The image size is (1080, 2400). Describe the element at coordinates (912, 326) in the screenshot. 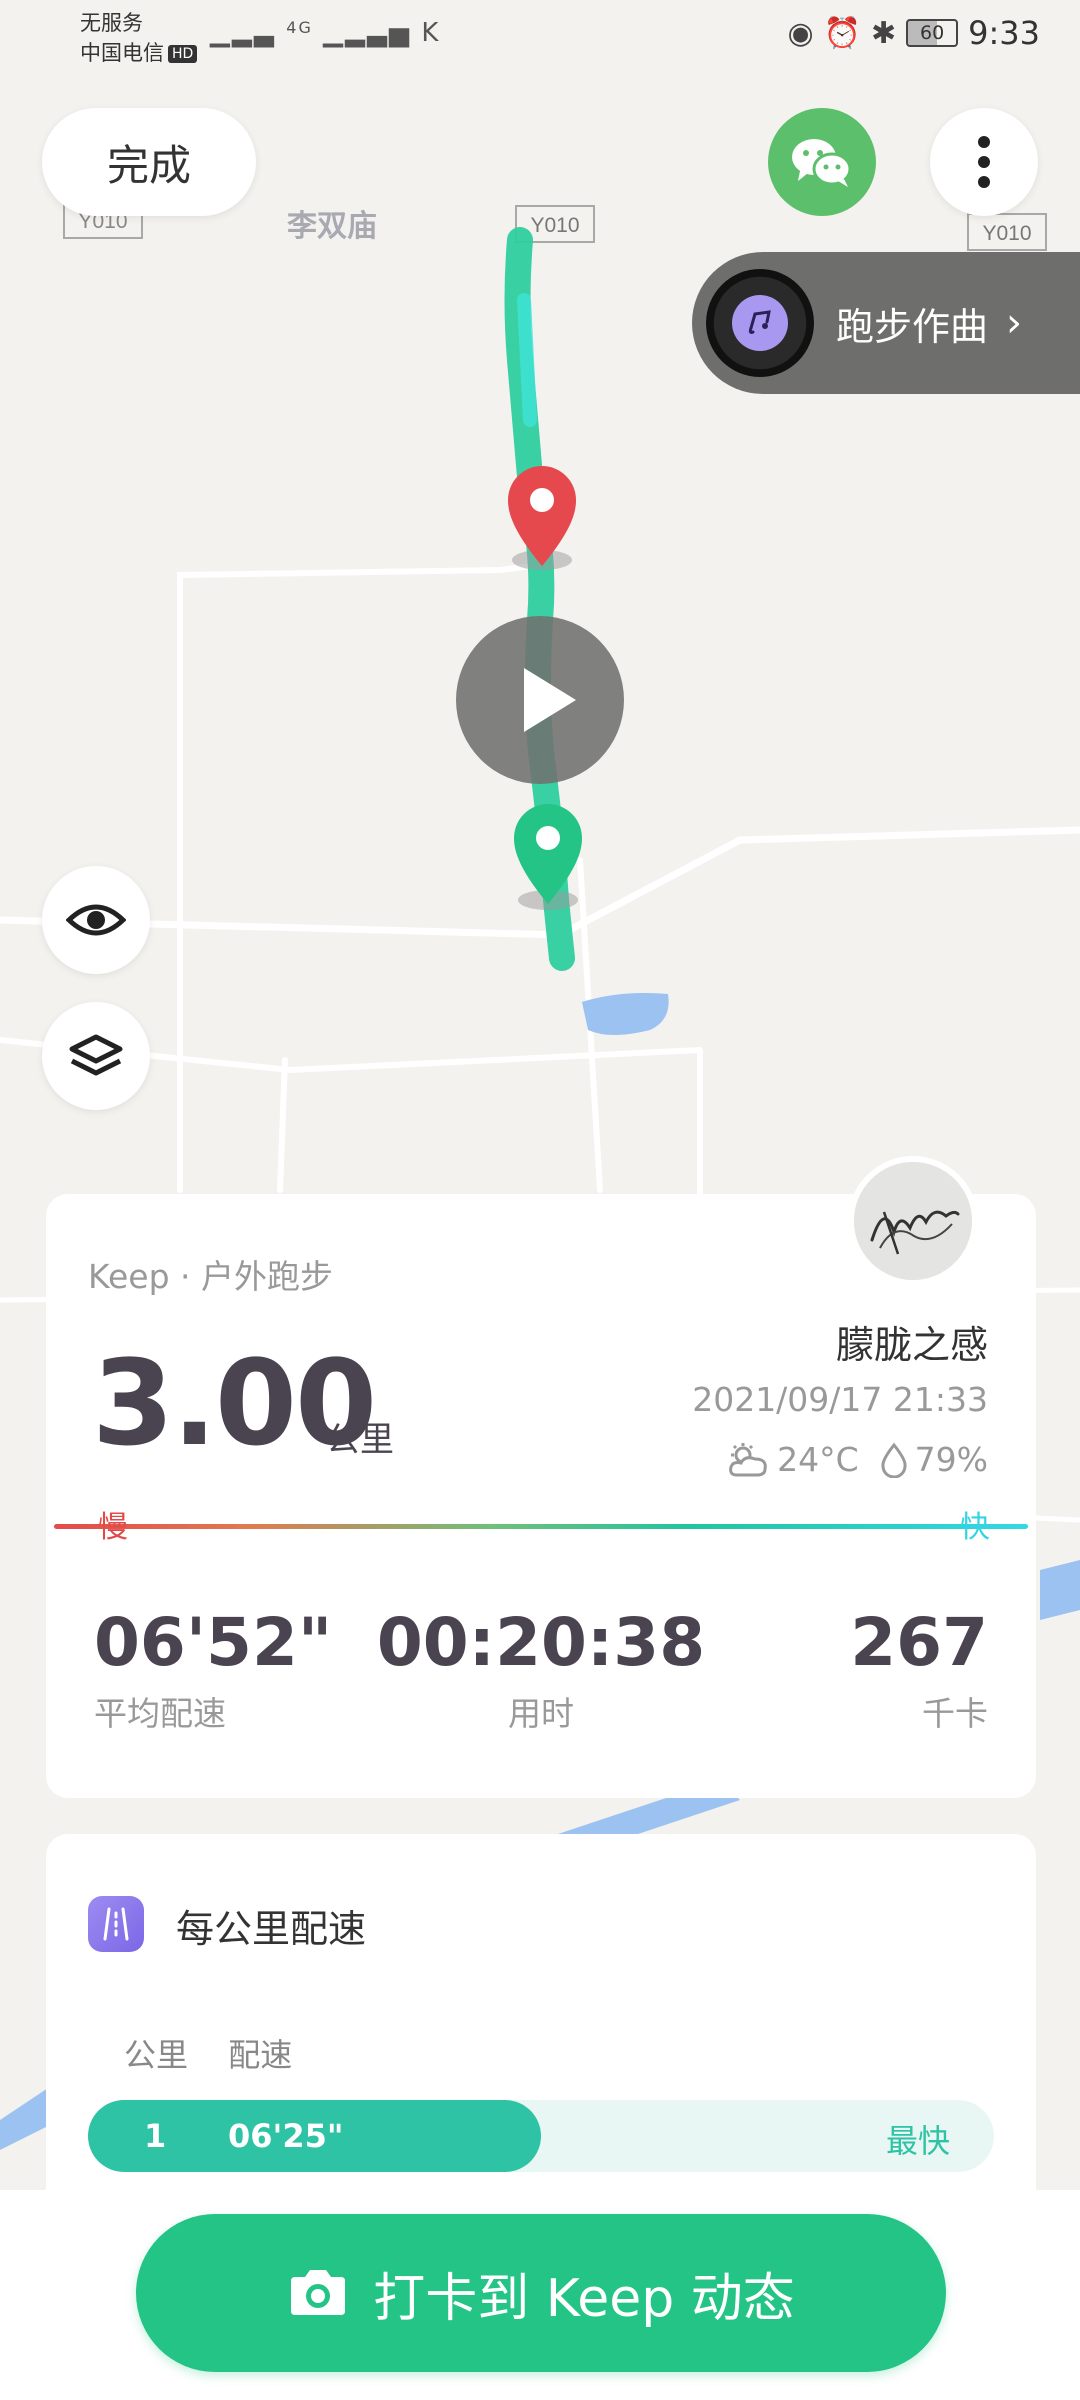

I see `music-label: 跑步作曲` at that location.